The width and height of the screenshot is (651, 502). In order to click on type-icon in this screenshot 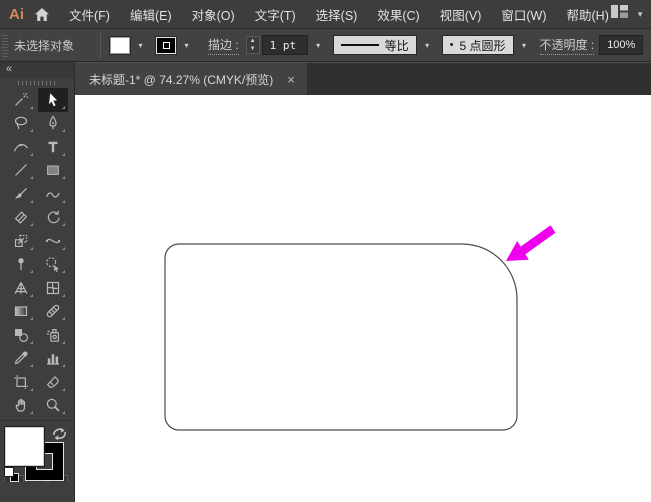, I will do `click(53, 146)`.